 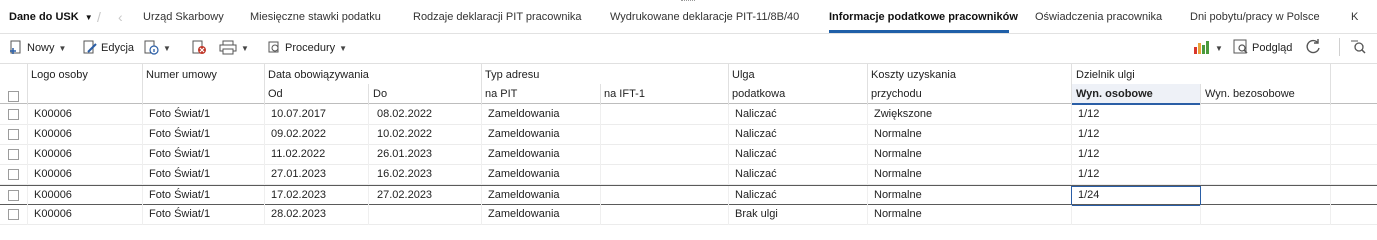 What do you see at coordinates (199, 48) in the screenshot?
I see `delete-button` at bounding box center [199, 48].